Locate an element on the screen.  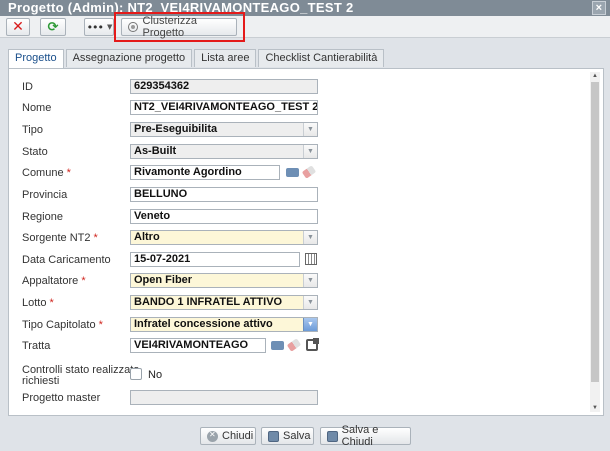
stato-value: As-Built is located at coordinates (155, 151).